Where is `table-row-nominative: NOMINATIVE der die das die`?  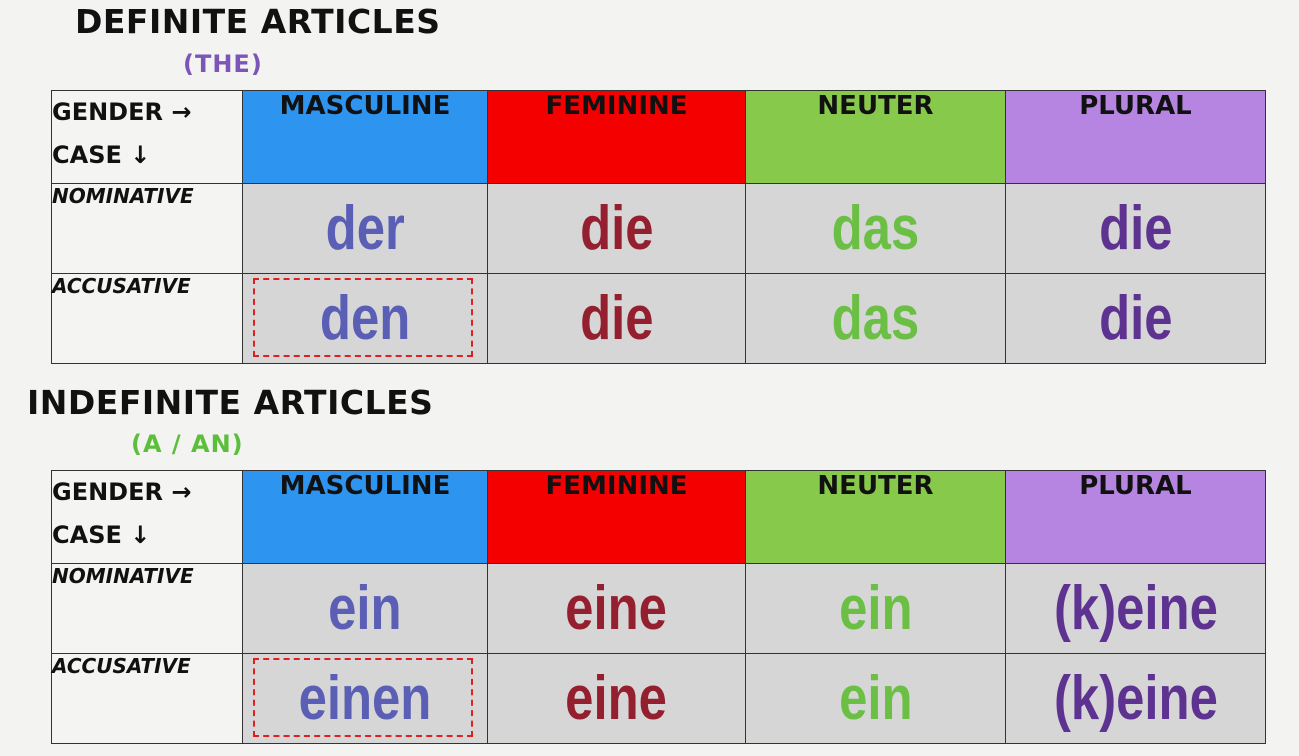 table-row-nominative: NOMINATIVE der die das die is located at coordinates (658, 228).